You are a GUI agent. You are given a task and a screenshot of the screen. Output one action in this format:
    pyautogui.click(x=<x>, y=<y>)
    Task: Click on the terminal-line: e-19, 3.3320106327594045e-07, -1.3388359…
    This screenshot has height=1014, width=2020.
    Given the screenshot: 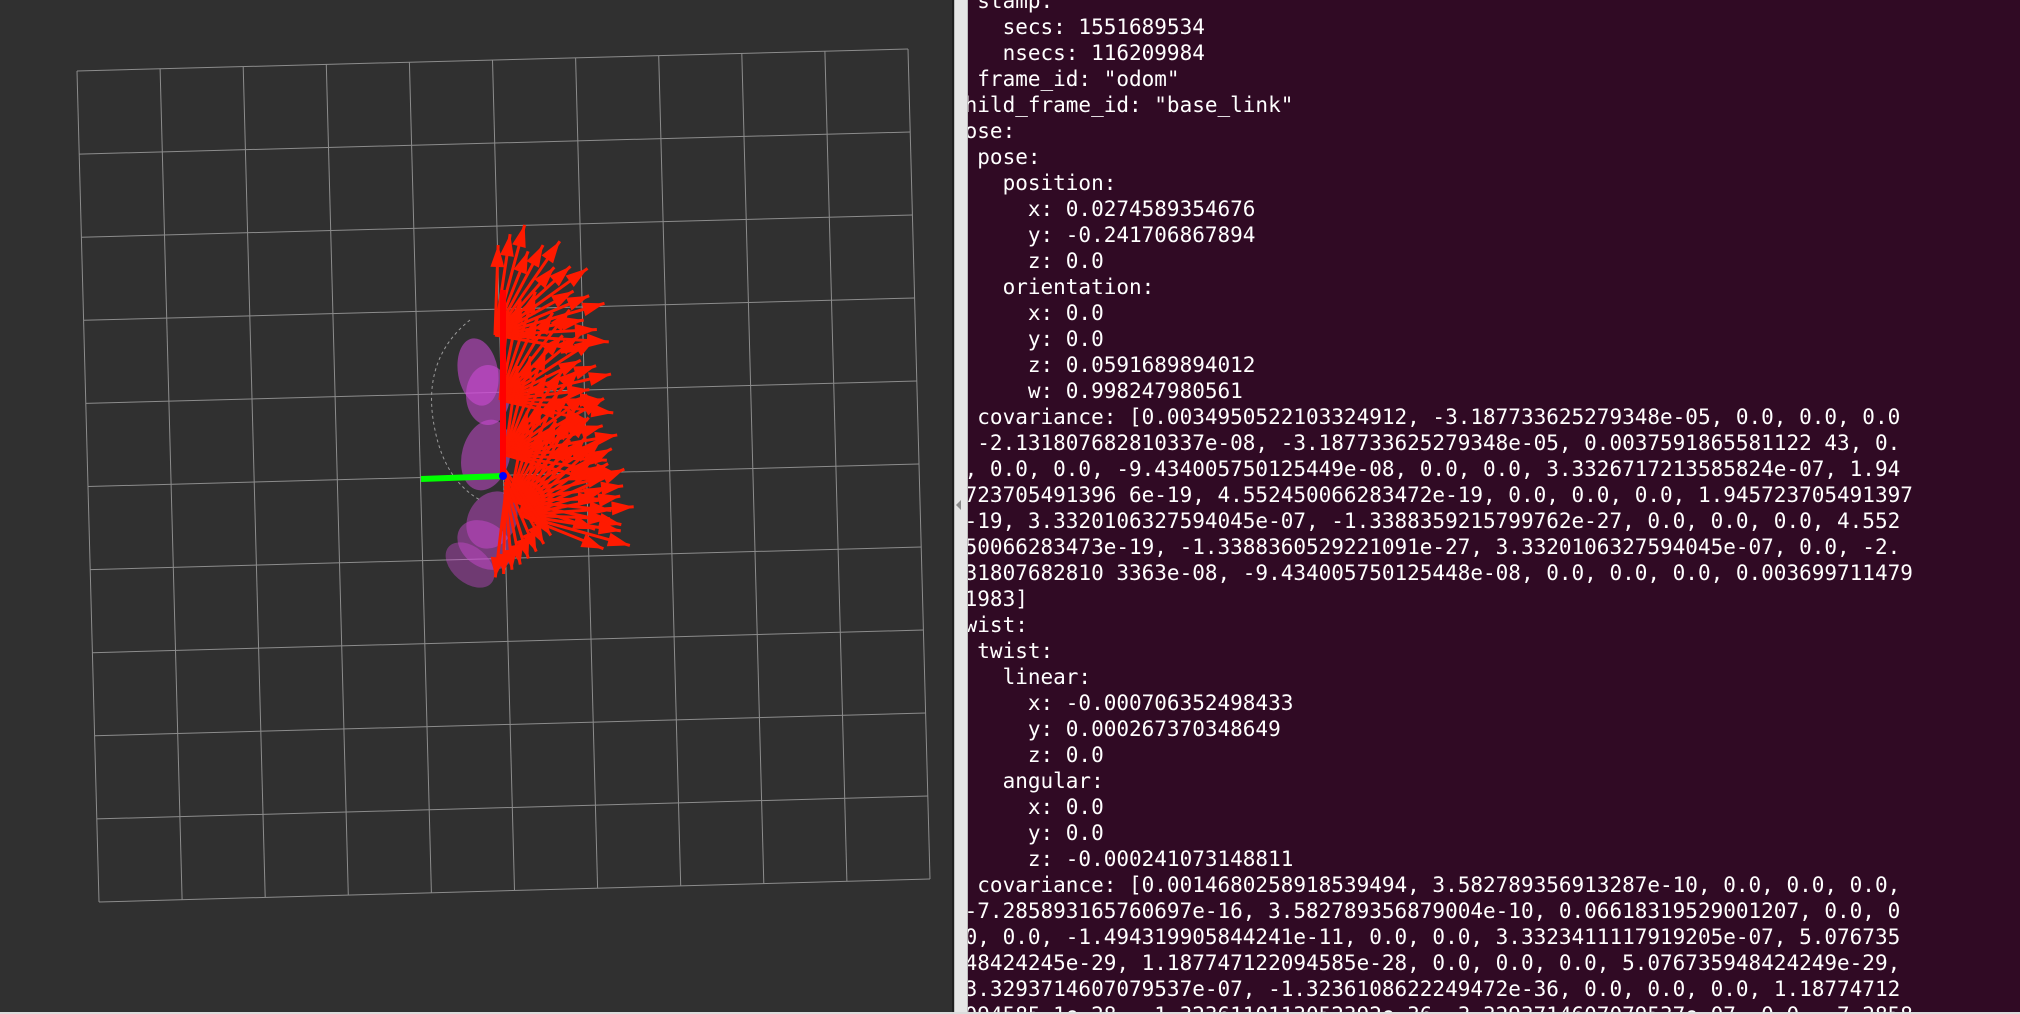 What is the action you would take?
    pyautogui.click(x=1434, y=521)
    